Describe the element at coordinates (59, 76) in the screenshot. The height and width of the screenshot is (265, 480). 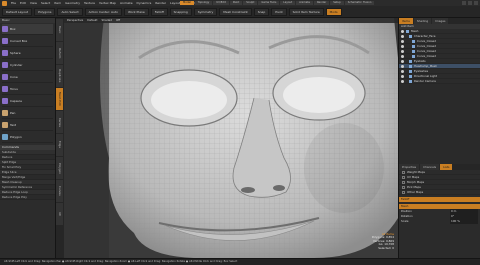
I see `category-tab: Duplicate` at that location.